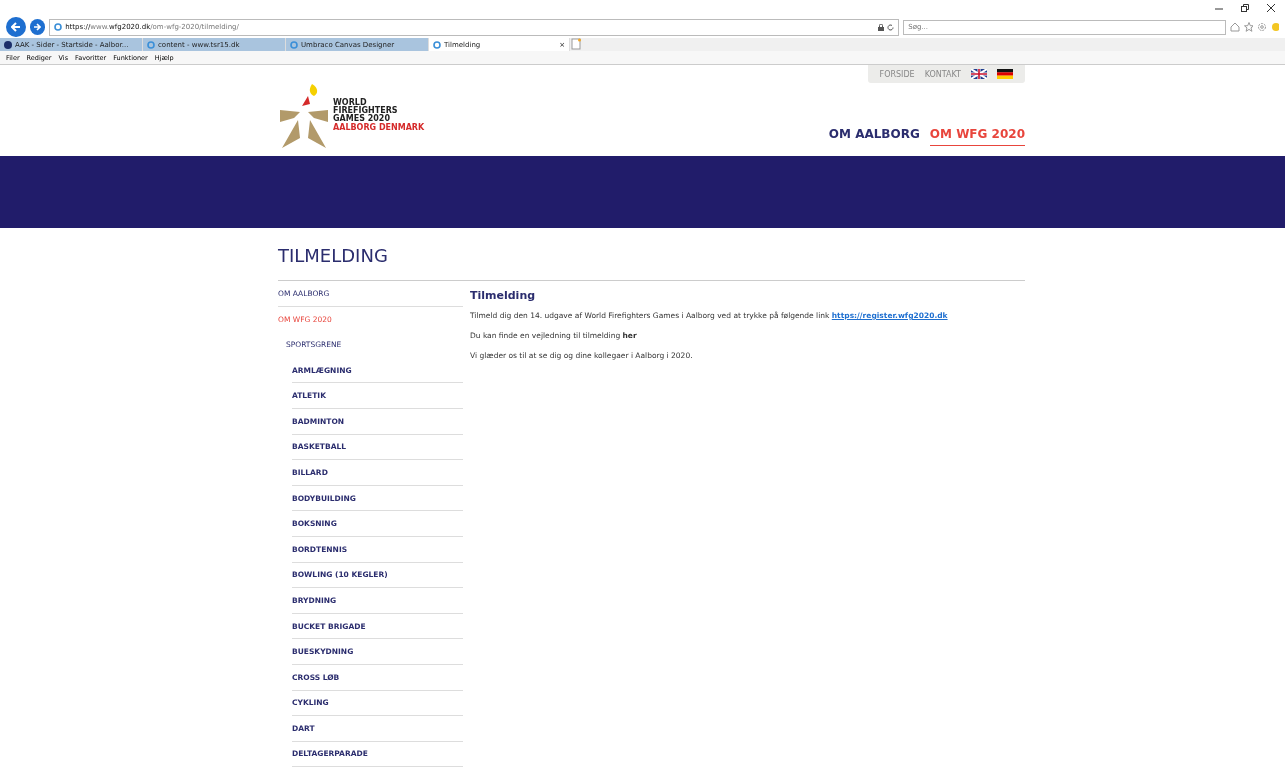 Image resolution: width=1285 pixels, height=771 pixels. What do you see at coordinates (979, 74) in the screenshot?
I see `uk-flag-icon` at bounding box center [979, 74].